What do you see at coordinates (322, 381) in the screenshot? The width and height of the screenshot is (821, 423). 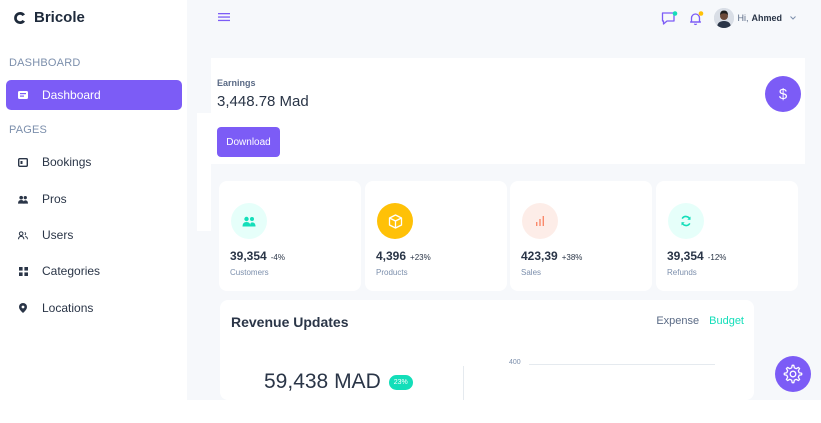 I see `revenue-amount: 59,438 MAD` at bounding box center [322, 381].